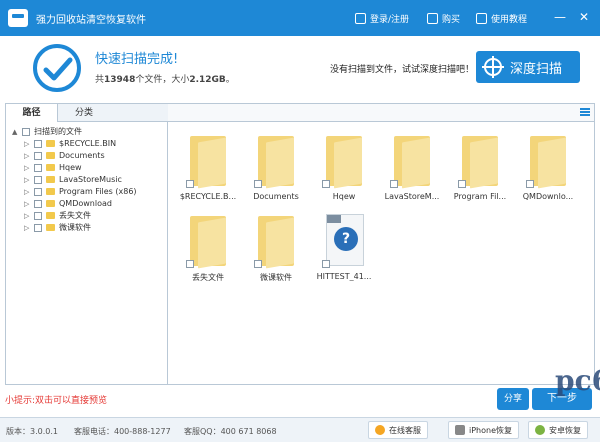 The width and height of the screenshot is (600, 442). Describe the element at coordinates (390, 19) in the screenshot. I see `login-label: 登录/注册` at that location.